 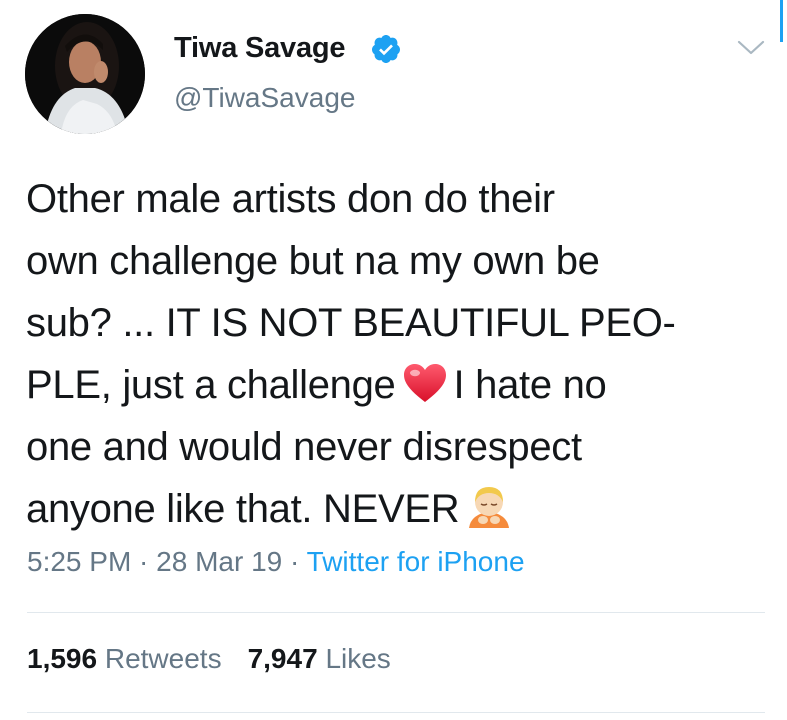 I want to click on tweet-stats: 1,596 Retweets 7,947 Likes, so click(x=209, y=659).